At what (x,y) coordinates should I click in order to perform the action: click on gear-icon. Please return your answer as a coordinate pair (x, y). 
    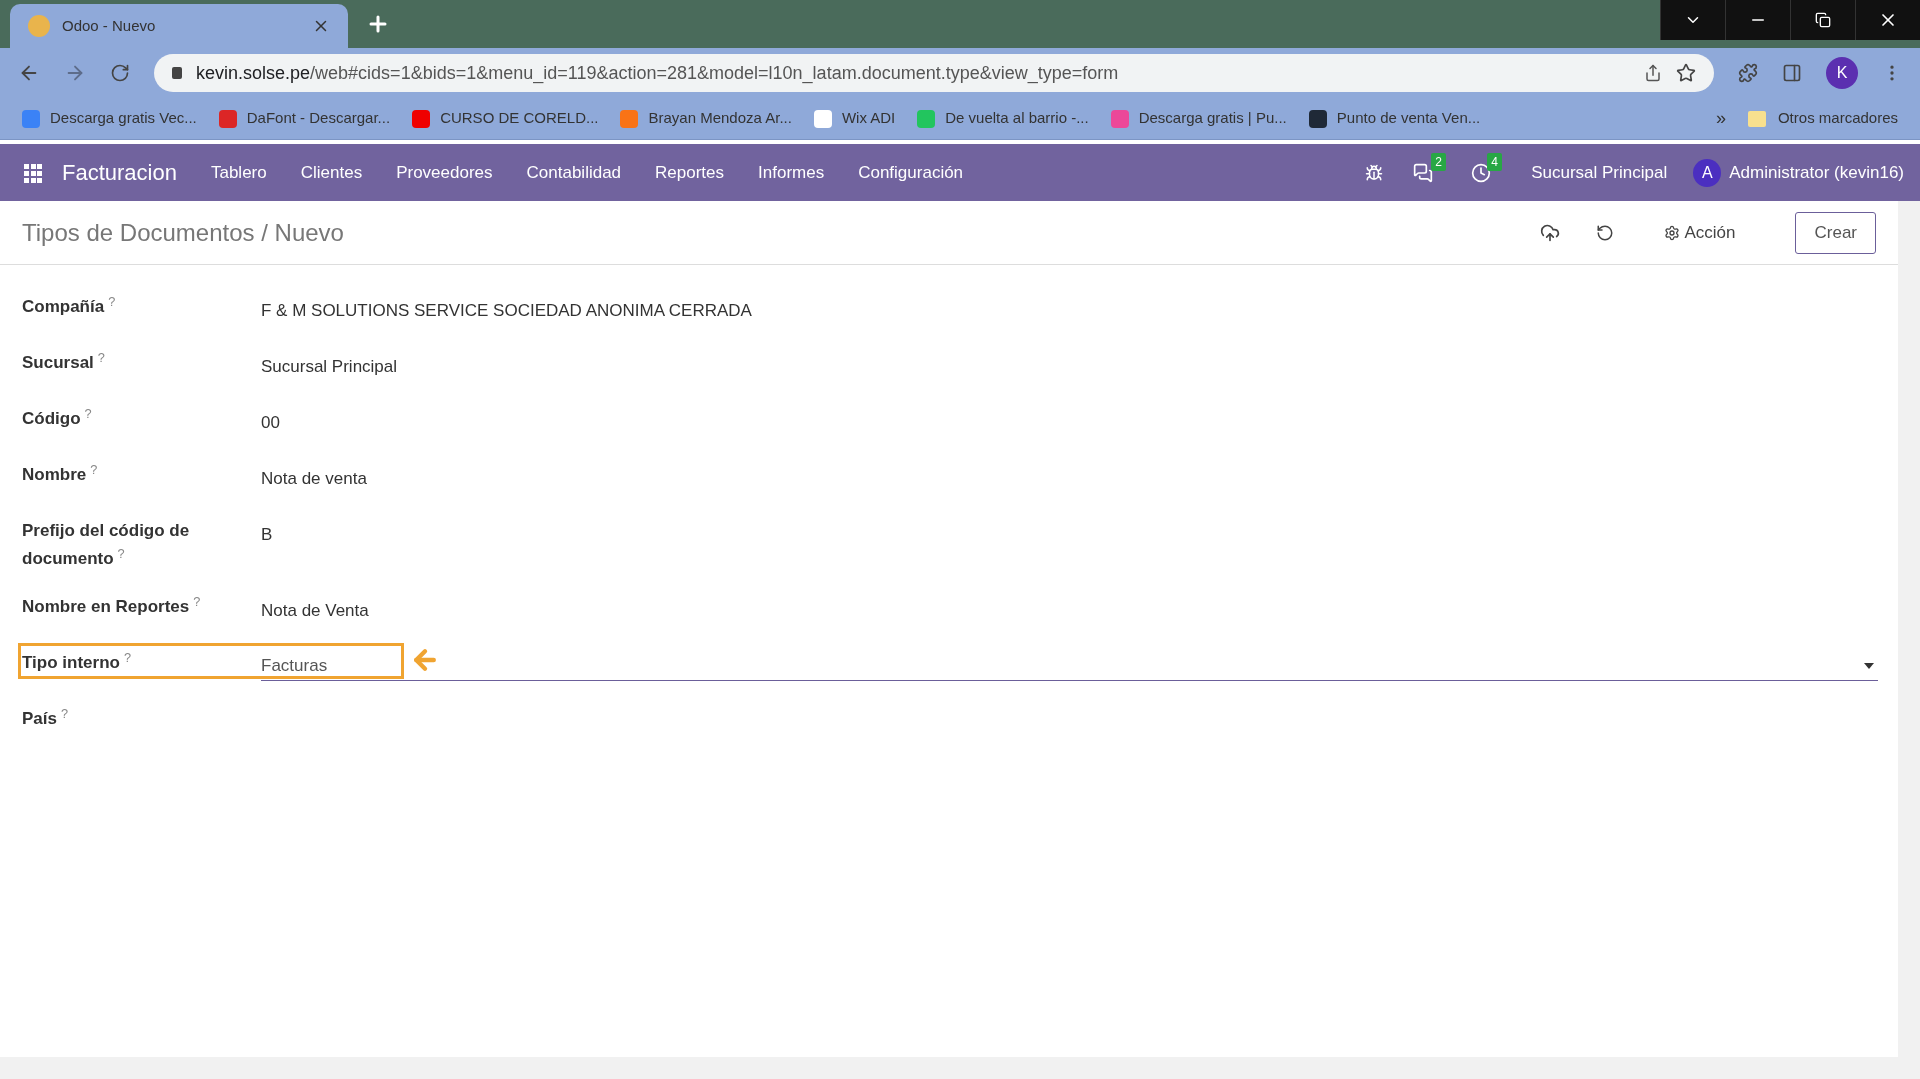
    Looking at the image, I should click on (1672, 232).